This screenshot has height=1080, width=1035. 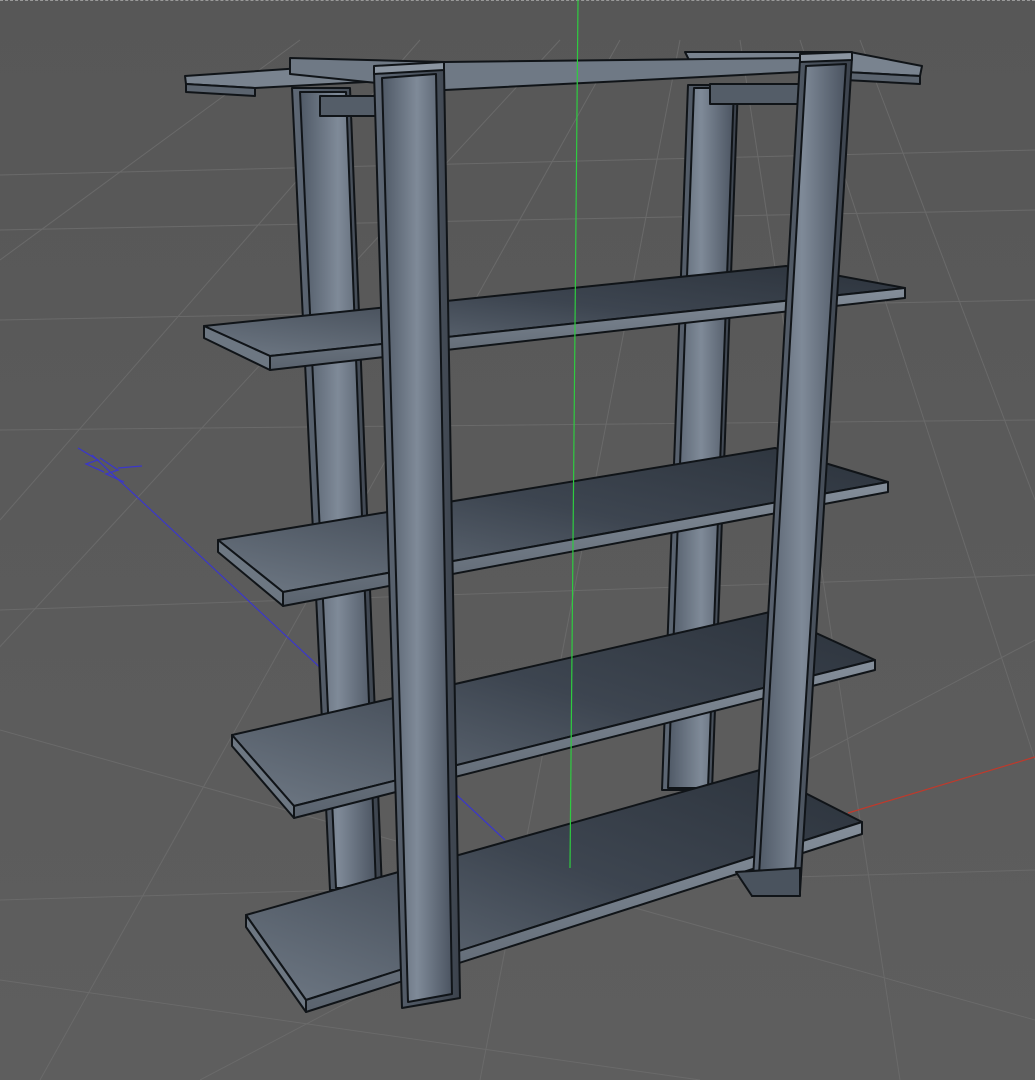 I want to click on x-axis-line, so click(x=941, y=785).